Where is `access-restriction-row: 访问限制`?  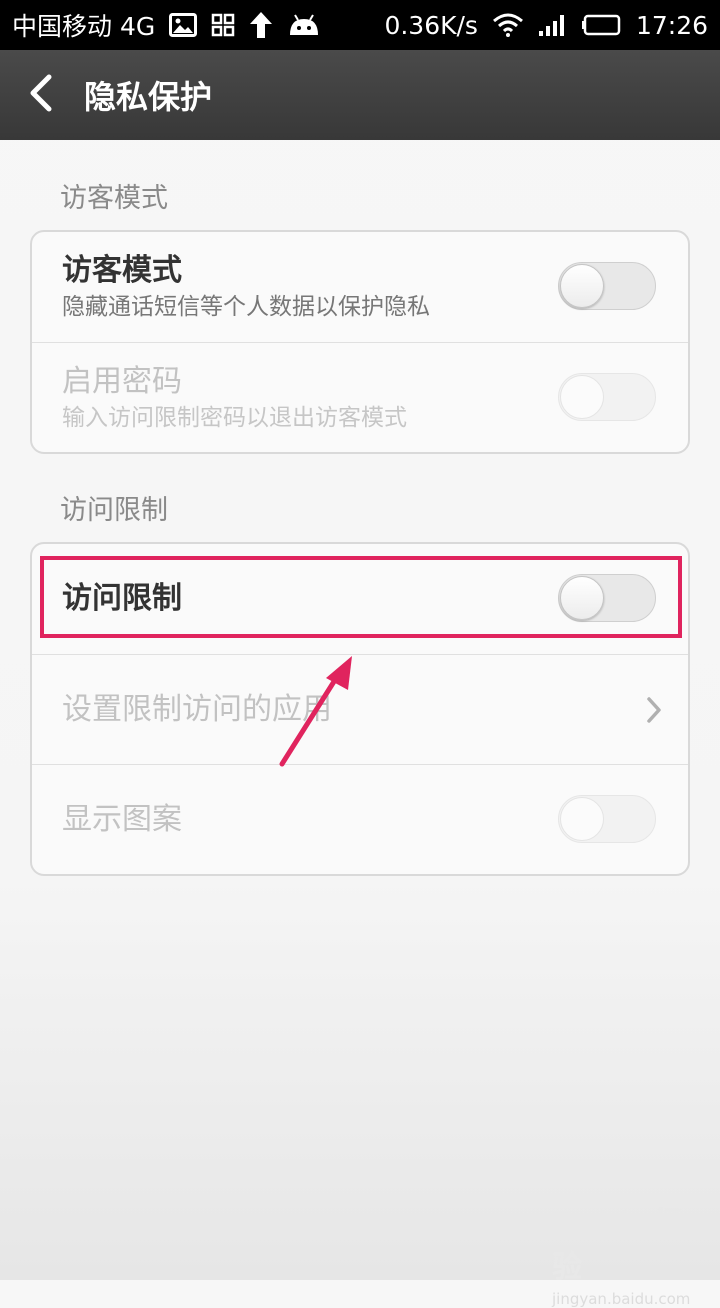 access-restriction-row: 访问限制 is located at coordinates (360, 599).